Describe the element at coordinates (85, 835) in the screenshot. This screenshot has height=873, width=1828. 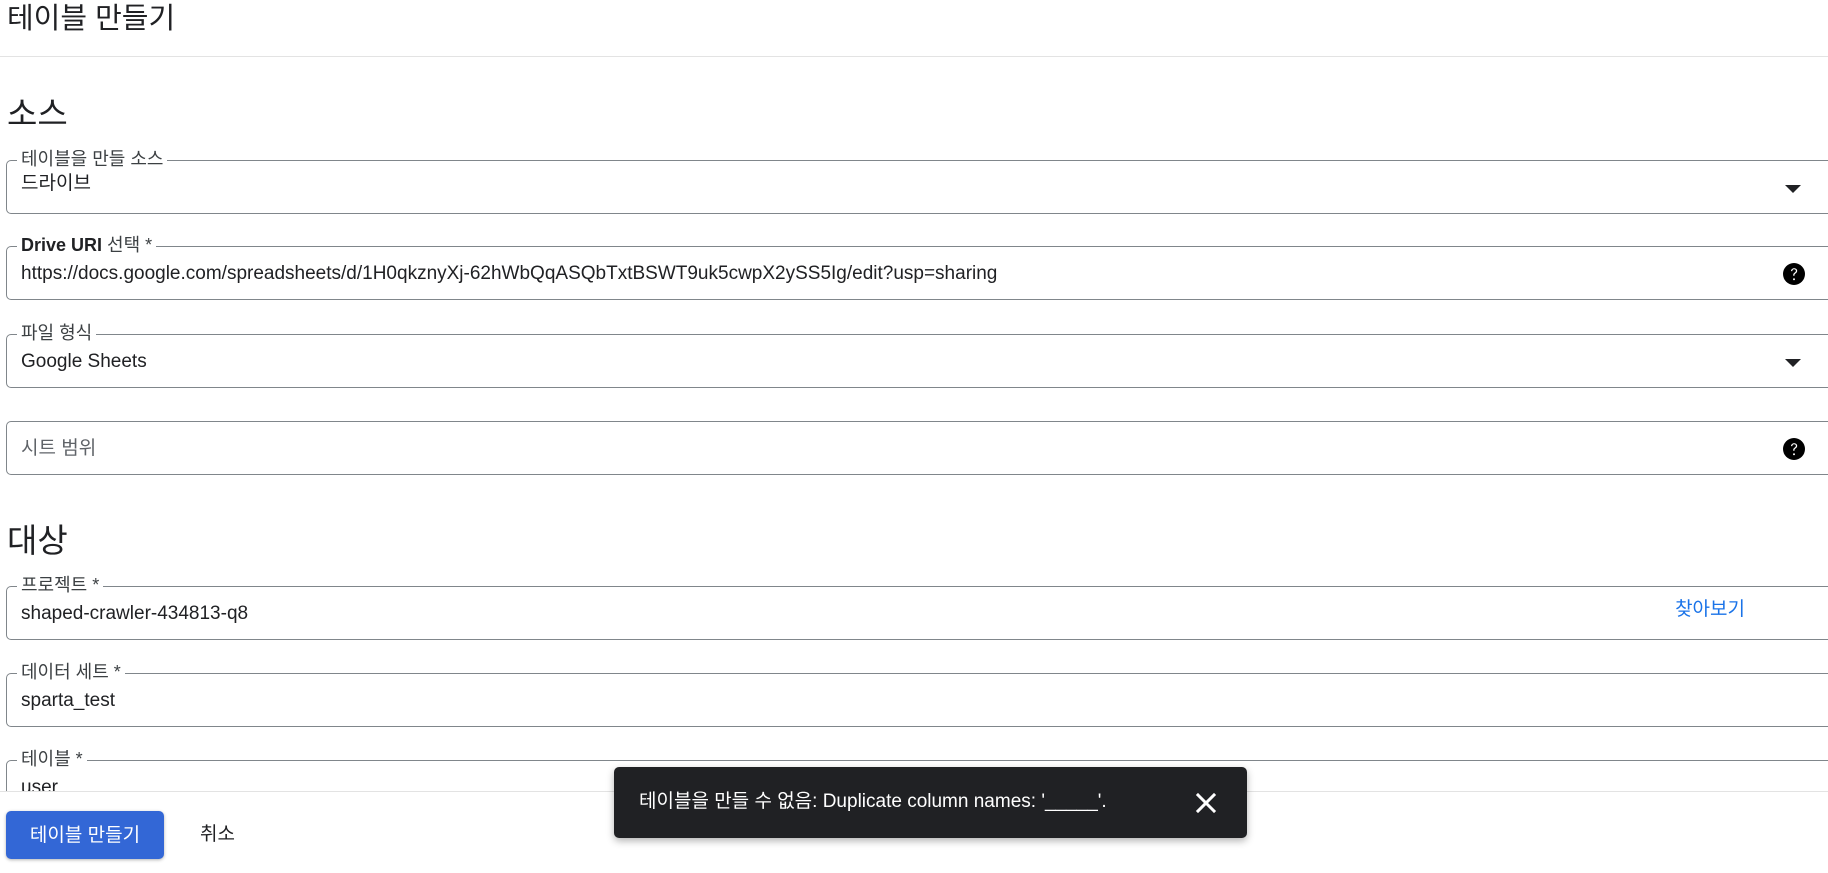
I see `create-table-button: 테이블 만들기` at that location.